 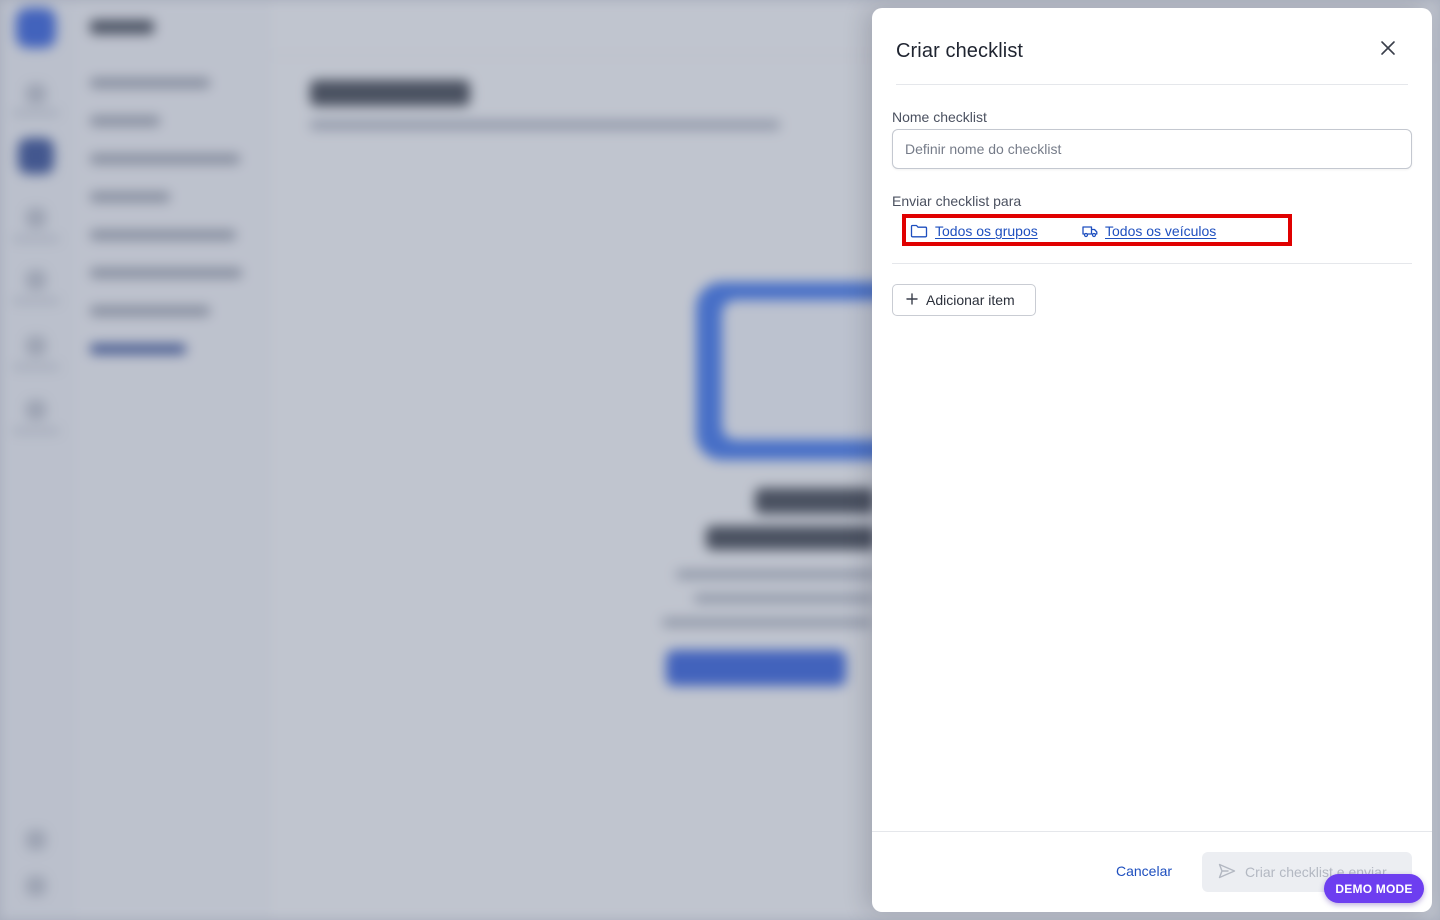 I want to click on cancel-button: Cancelar, so click(x=1144, y=871).